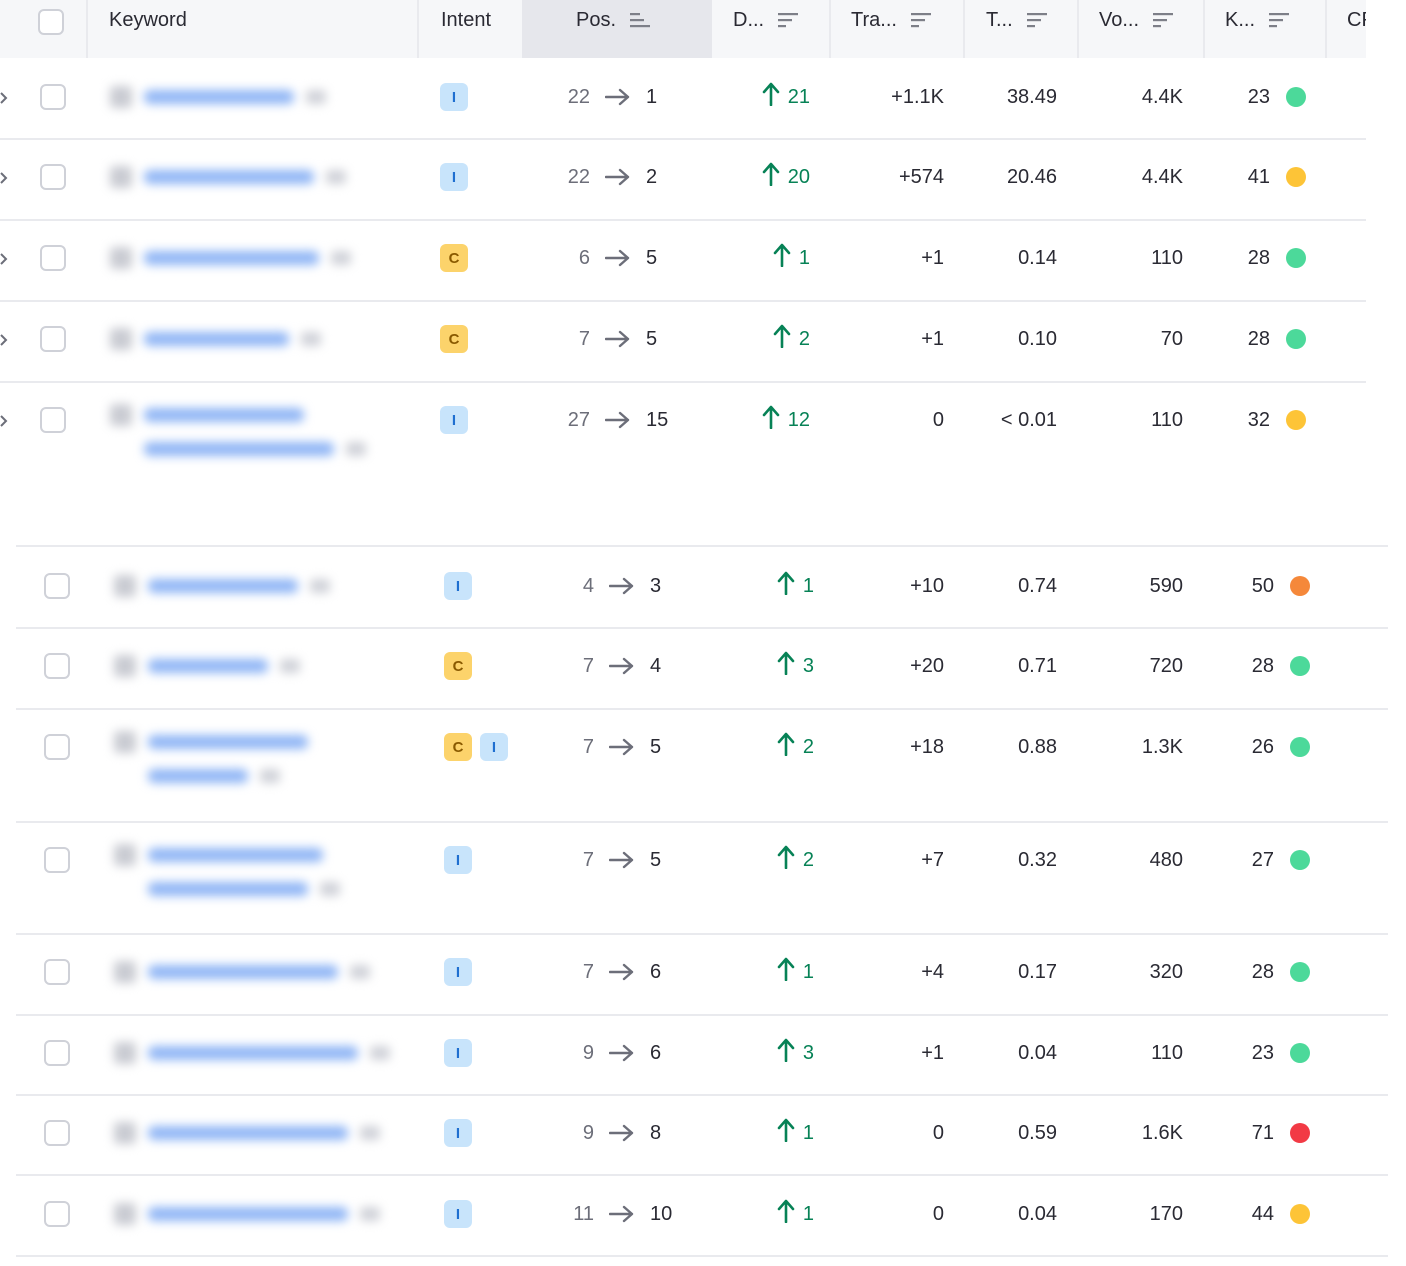 The width and height of the screenshot is (1406, 1266). I want to click on volume-value: 110, so click(1167, 257).